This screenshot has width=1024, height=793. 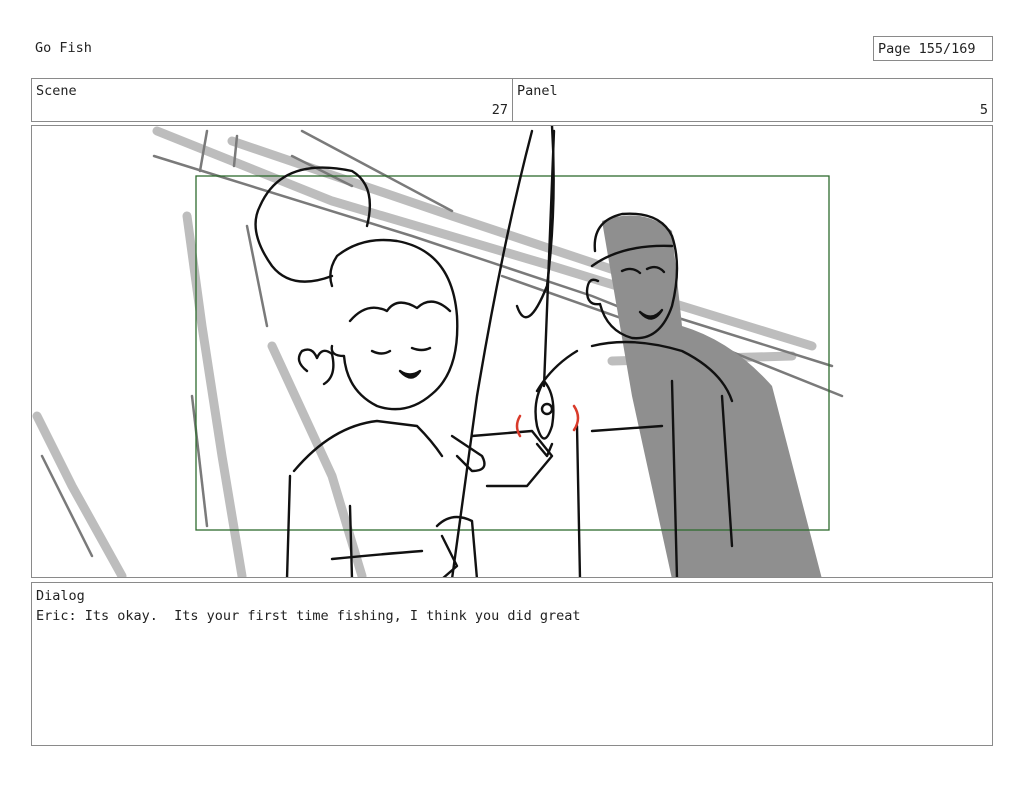 What do you see at coordinates (752, 100) in the screenshot?
I see `panel-field: Panel 5` at bounding box center [752, 100].